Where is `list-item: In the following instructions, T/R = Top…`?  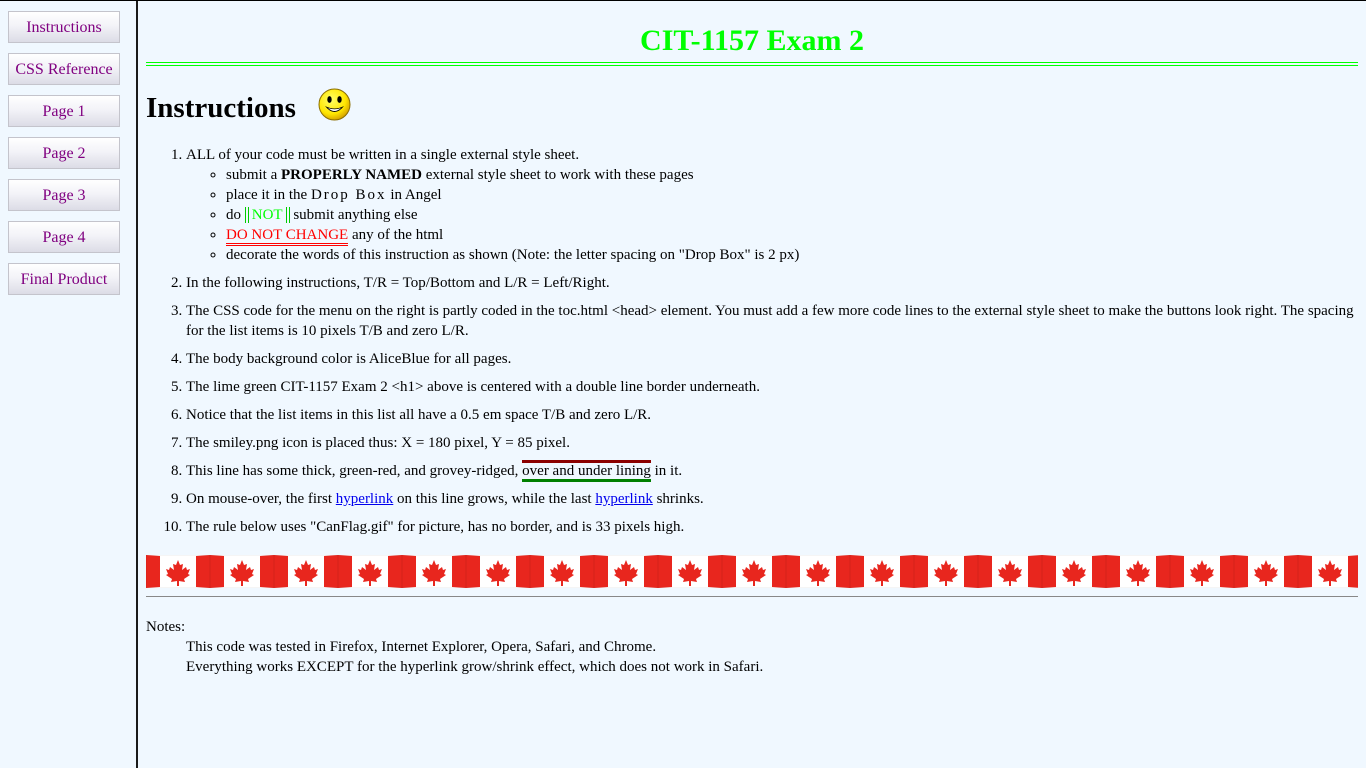
list-item: In the following instructions, T/R = Top… is located at coordinates (772, 283).